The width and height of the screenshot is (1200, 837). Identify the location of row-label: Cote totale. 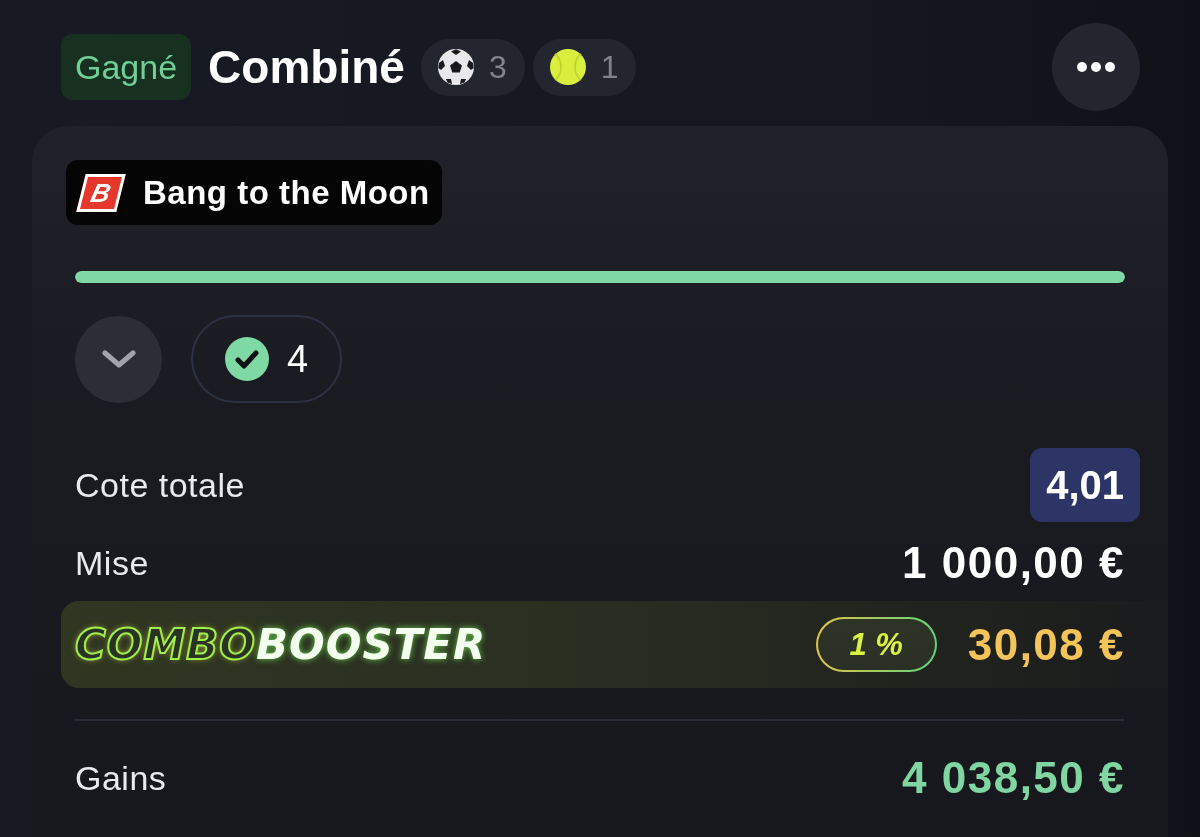
(160, 485).